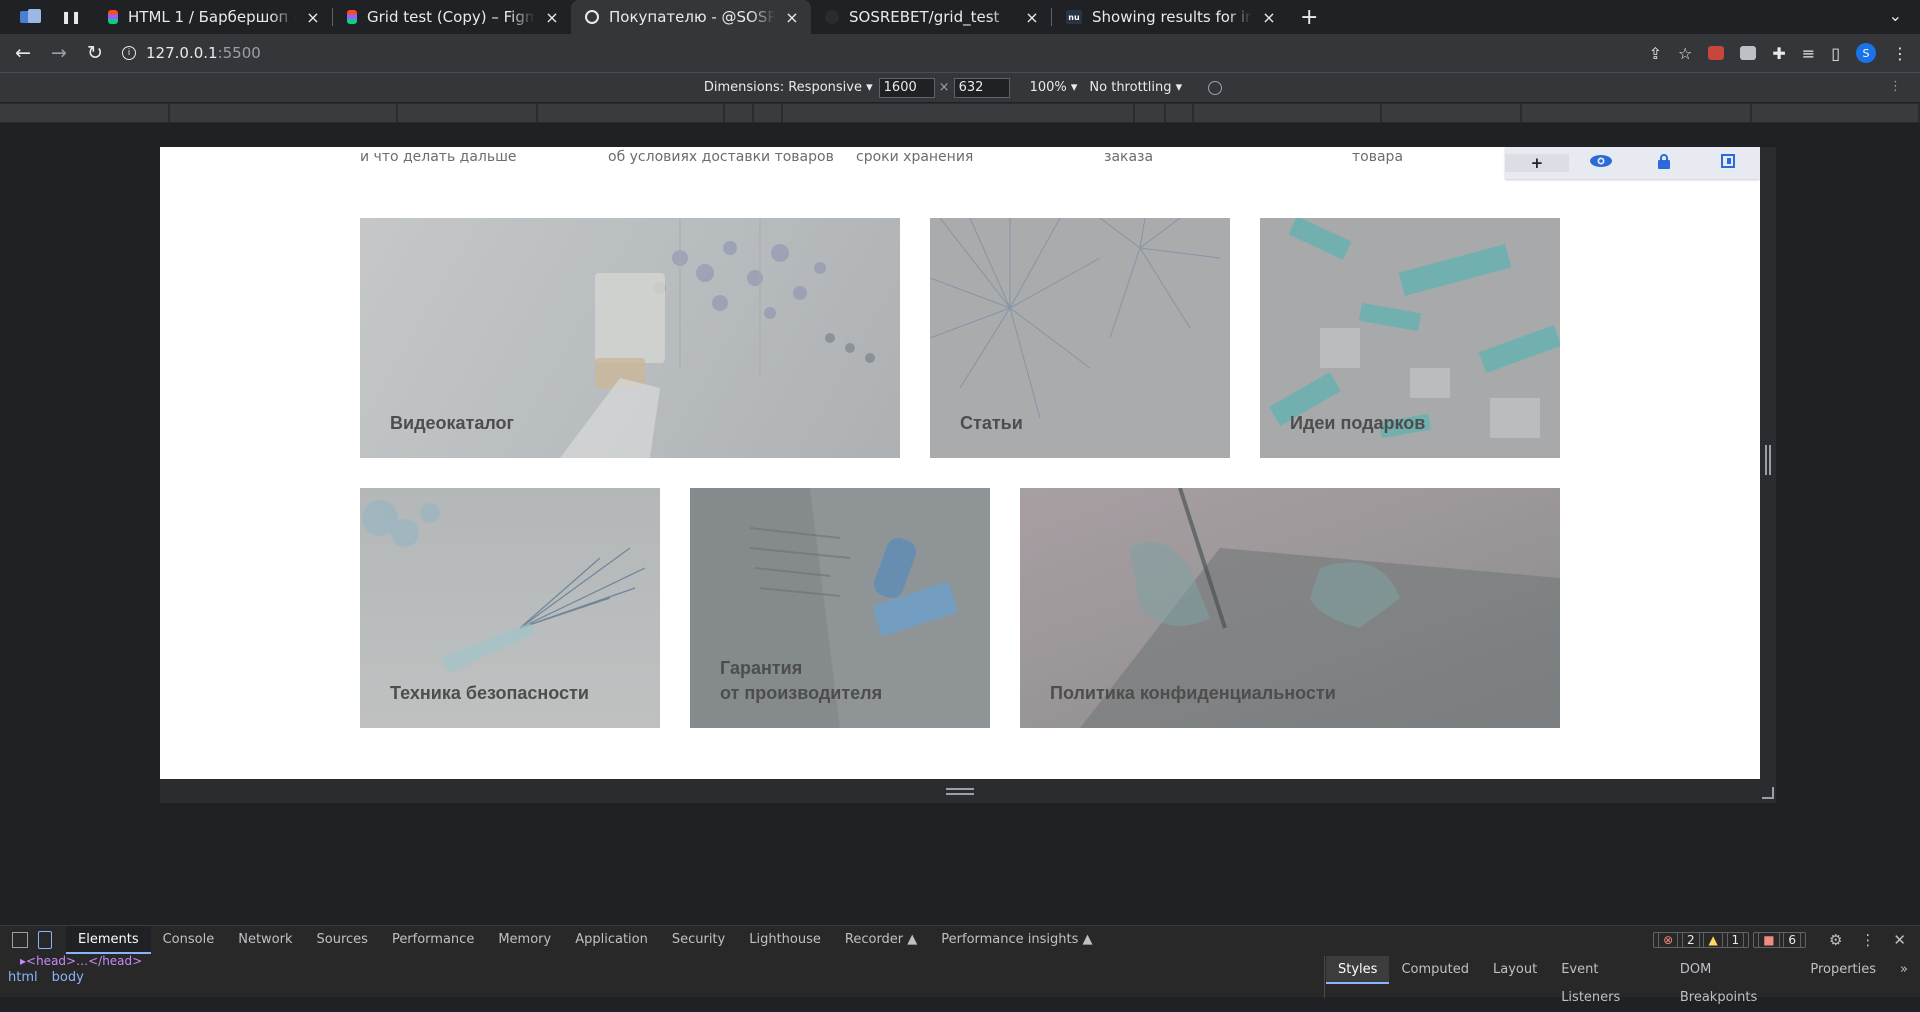 Image resolution: width=1920 pixels, height=1012 pixels. I want to click on tab-application: Application, so click(611, 940).